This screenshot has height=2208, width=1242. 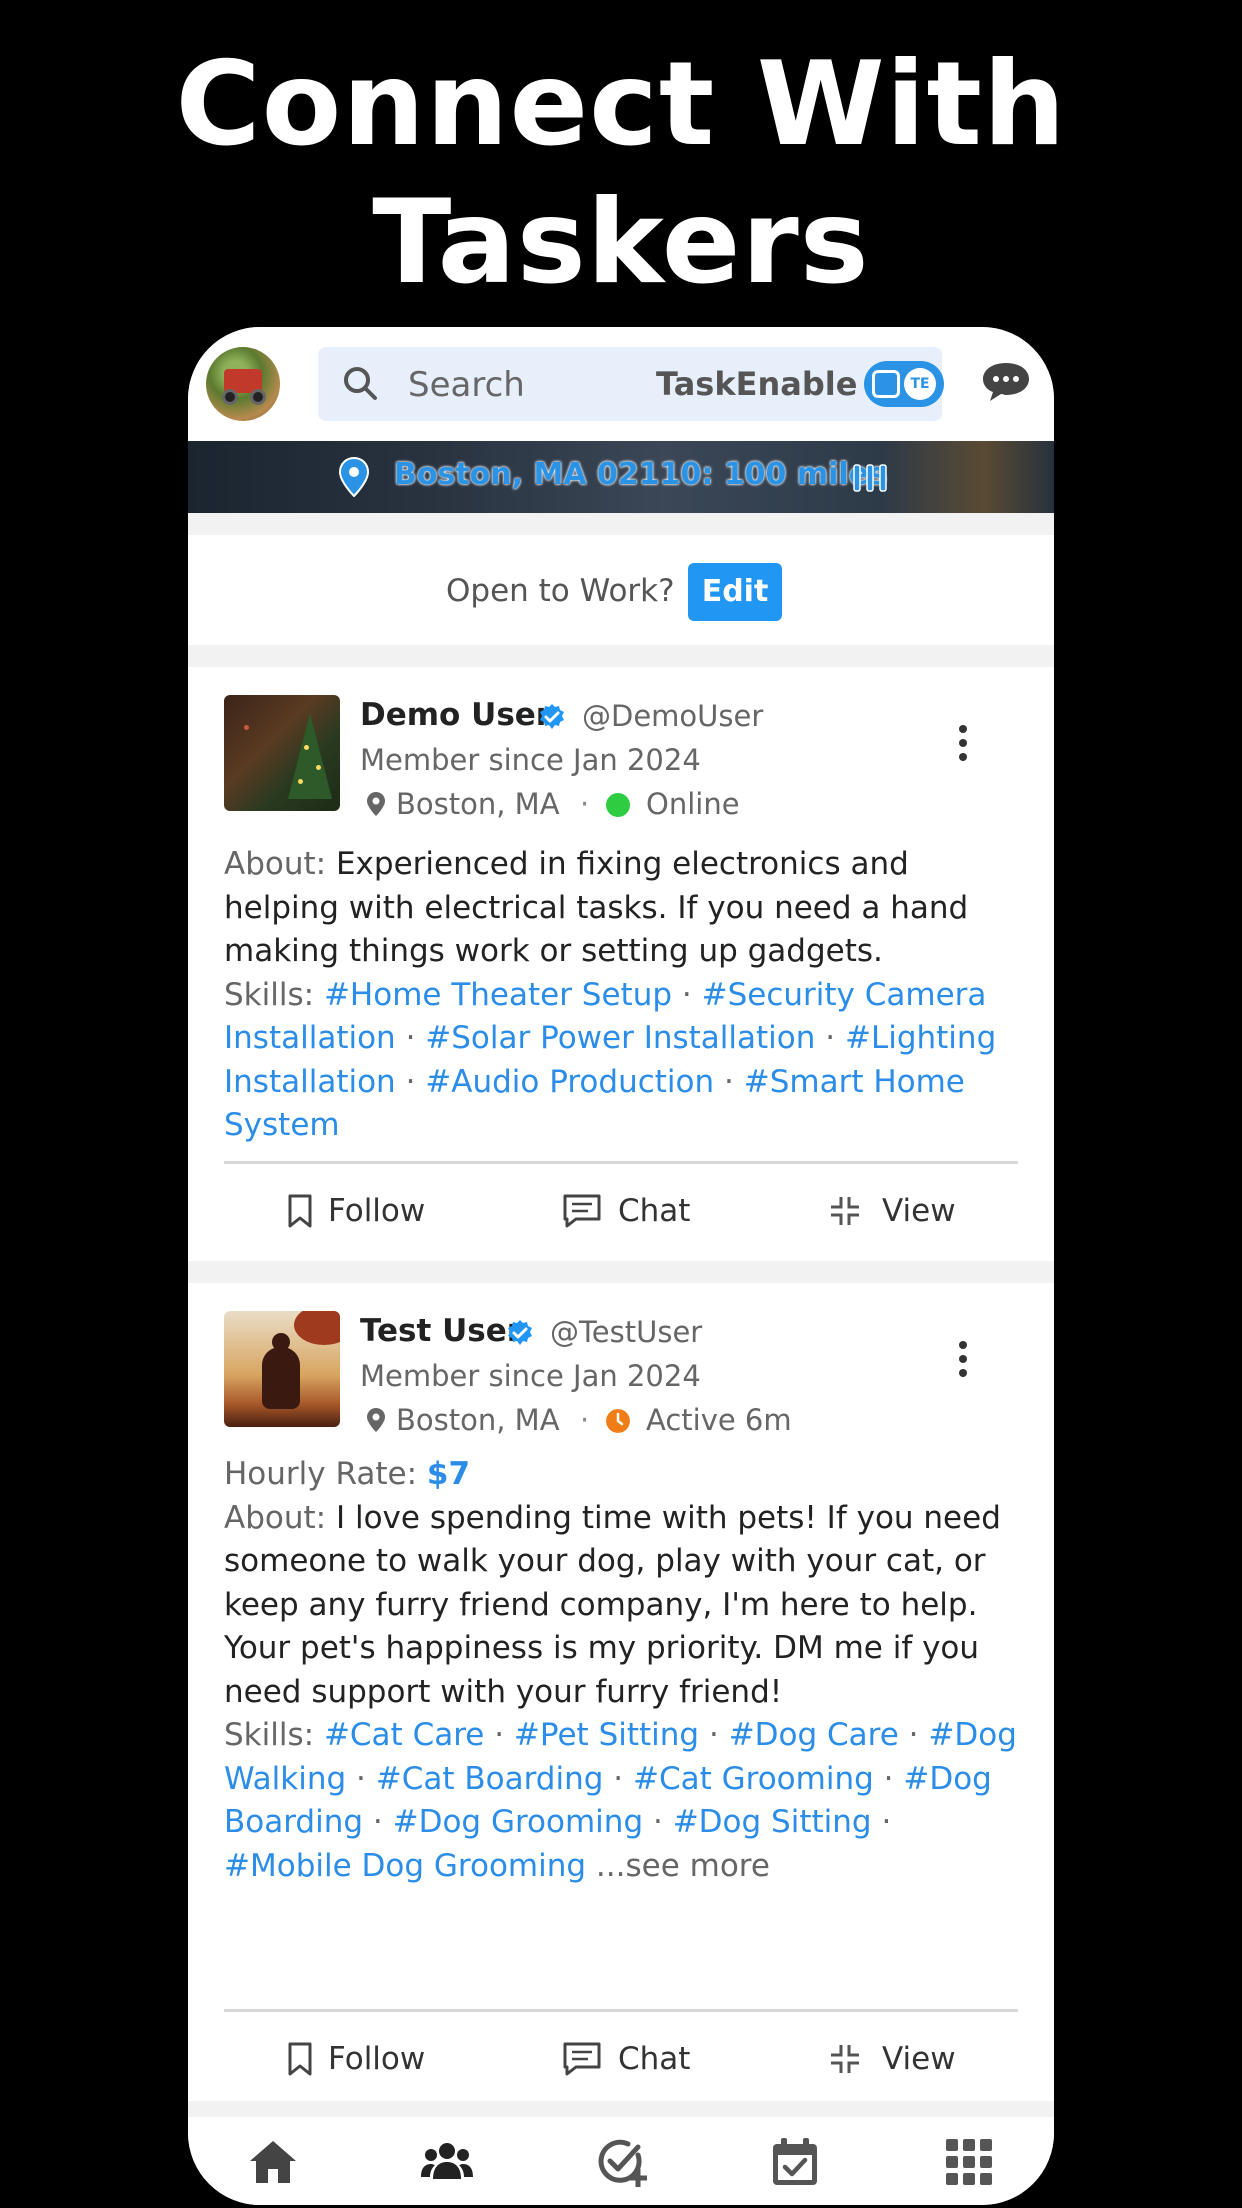 What do you see at coordinates (405, 1866) in the screenshot?
I see `skill-tag: #Mobile Dog Grooming` at bounding box center [405, 1866].